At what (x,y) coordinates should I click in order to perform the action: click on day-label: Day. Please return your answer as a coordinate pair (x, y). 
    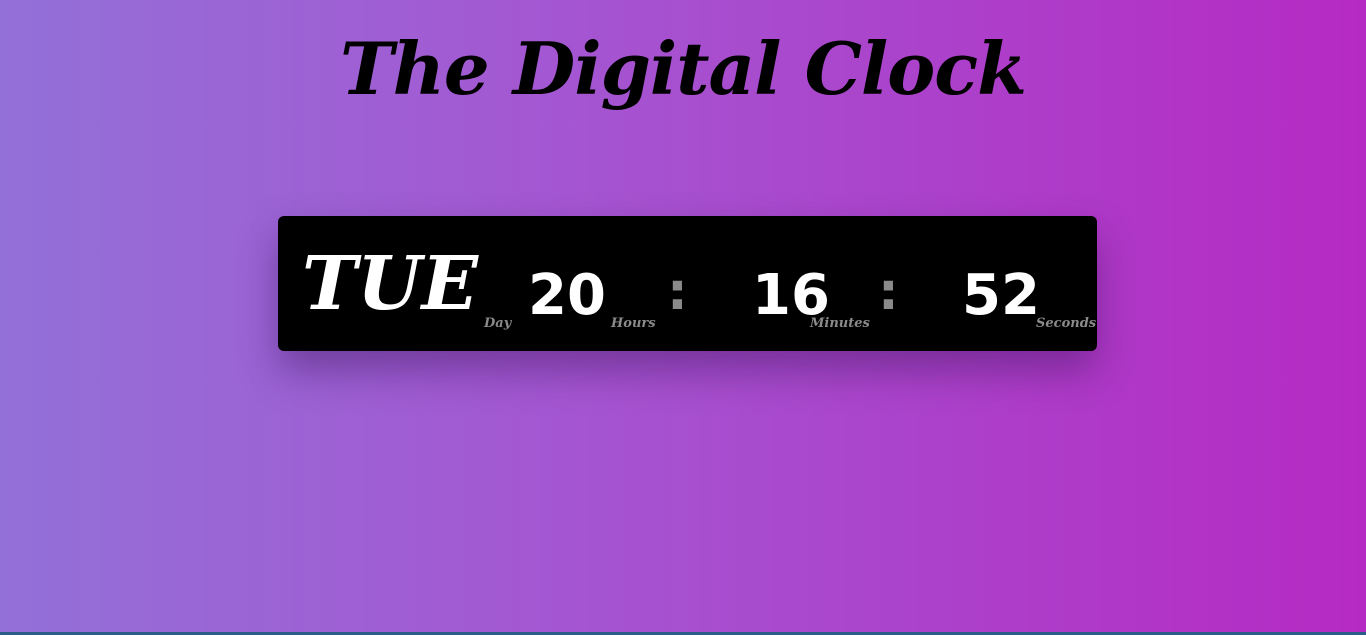
    Looking at the image, I should click on (498, 323).